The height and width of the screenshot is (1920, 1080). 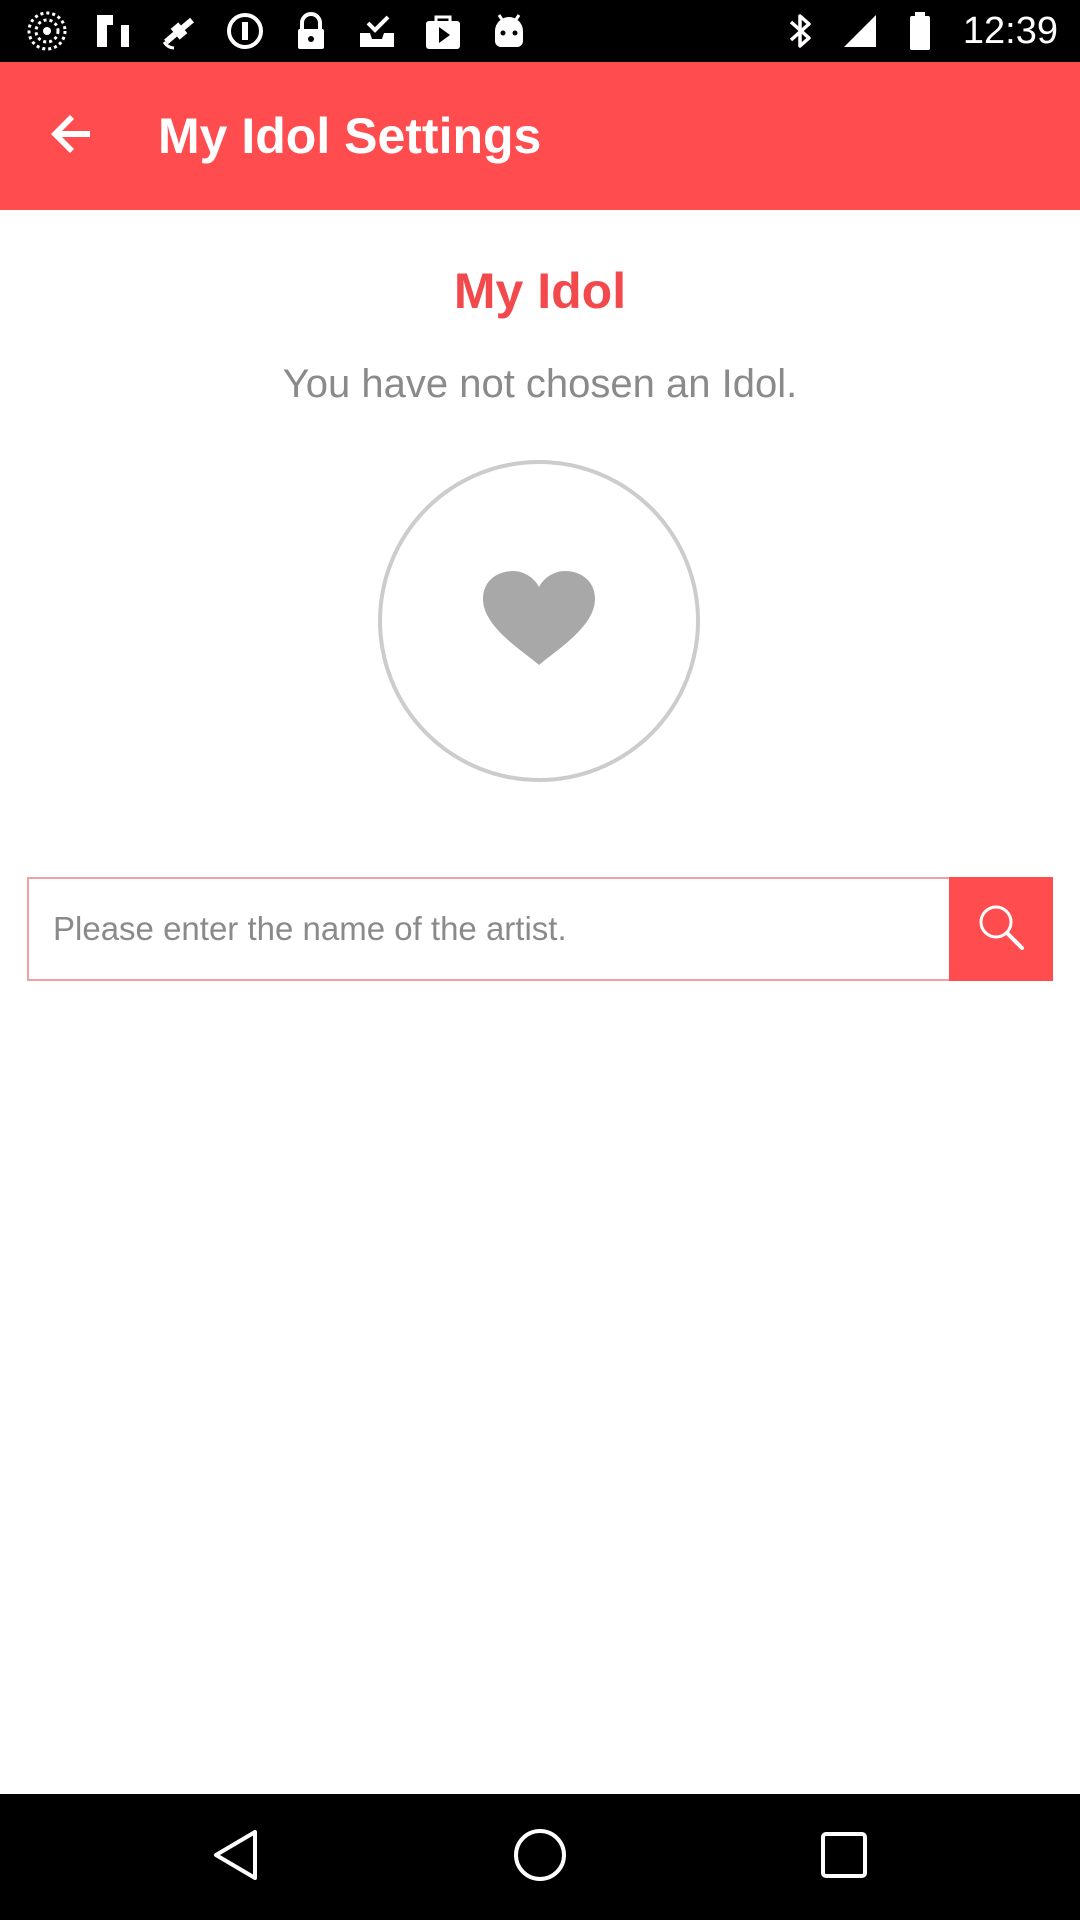 I want to click on bluetooth-icon, so click(x=800, y=31).